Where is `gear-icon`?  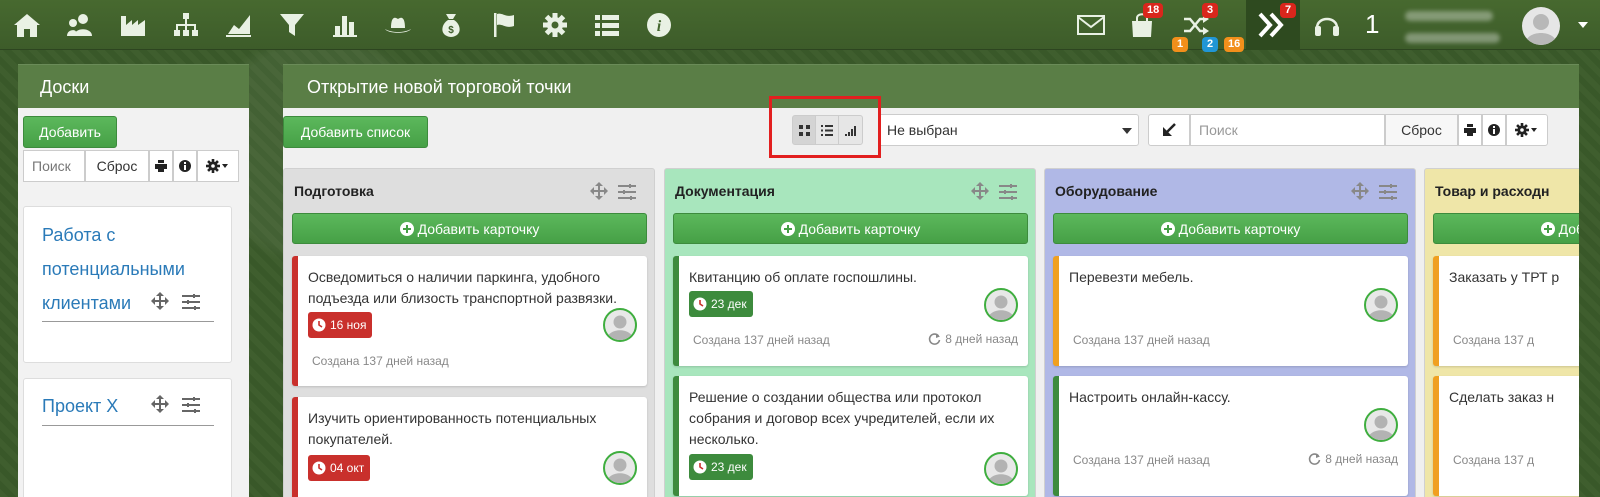
gear-icon is located at coordinates (555, 25).